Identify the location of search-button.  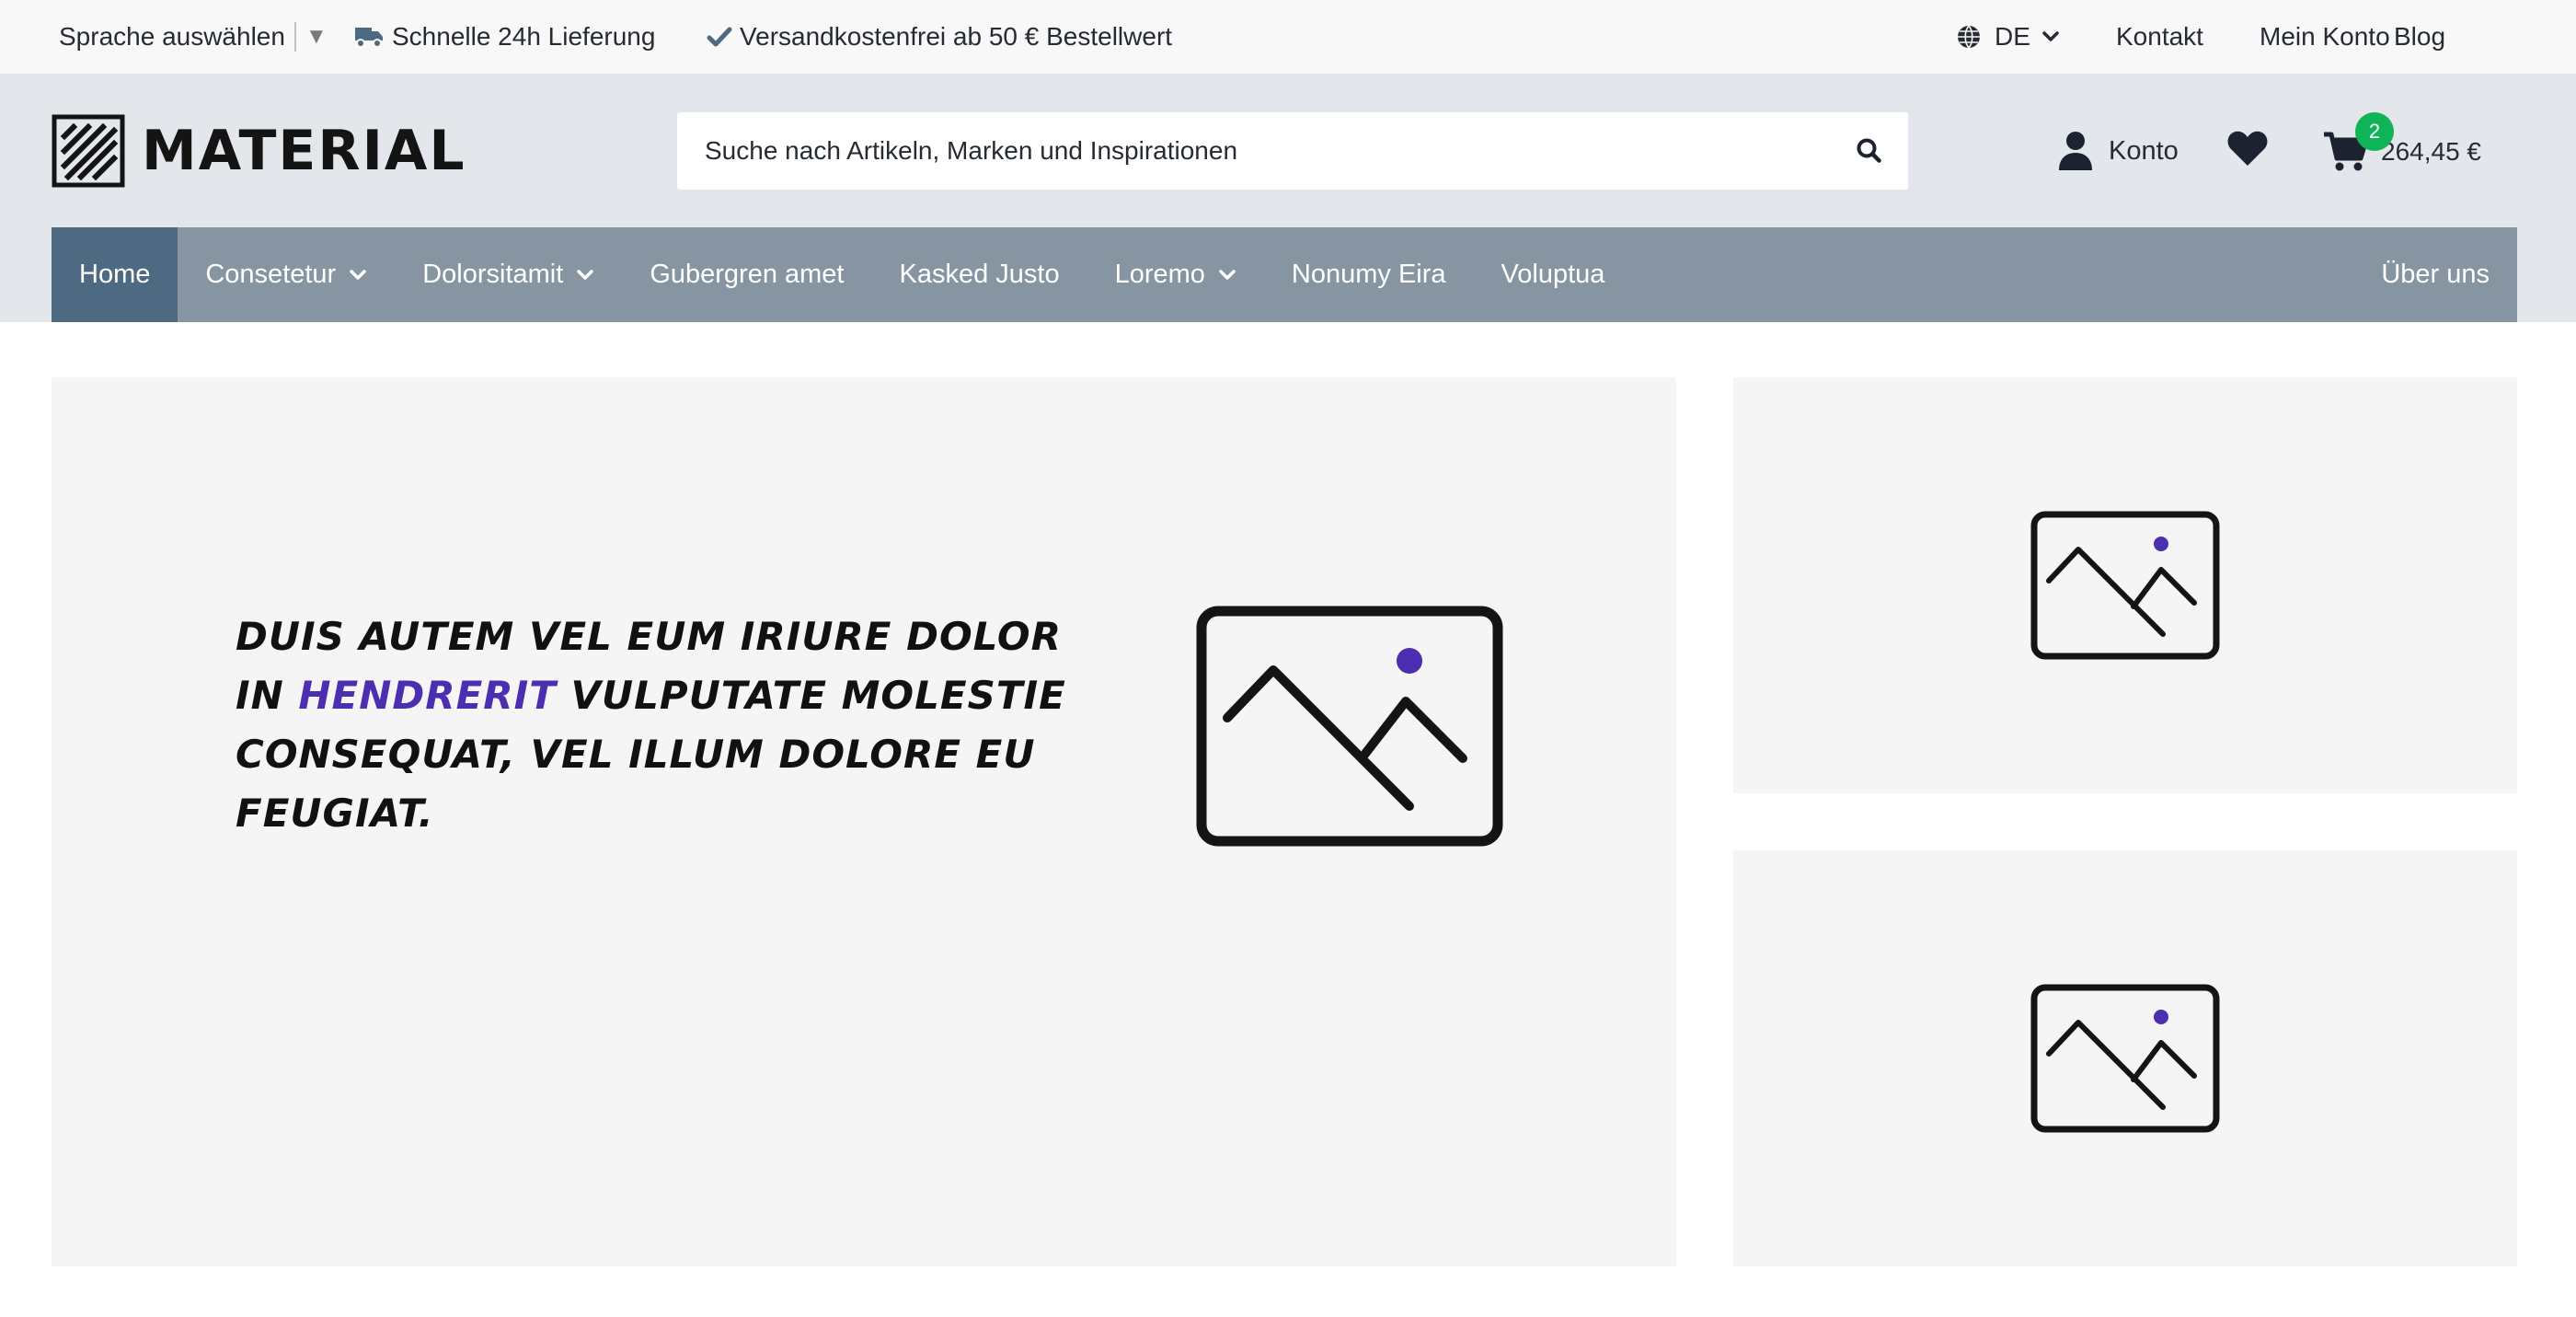
(1869, 151).